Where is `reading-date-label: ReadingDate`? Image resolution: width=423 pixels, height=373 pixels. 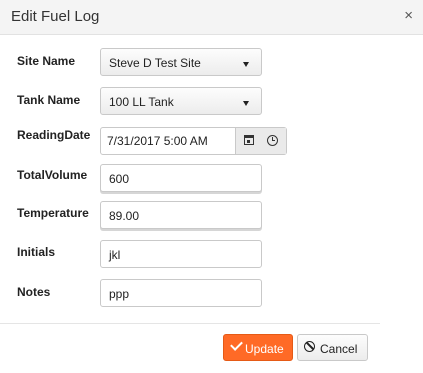
reading-date-label: ReadingDate is located at coordinates (54, 135).